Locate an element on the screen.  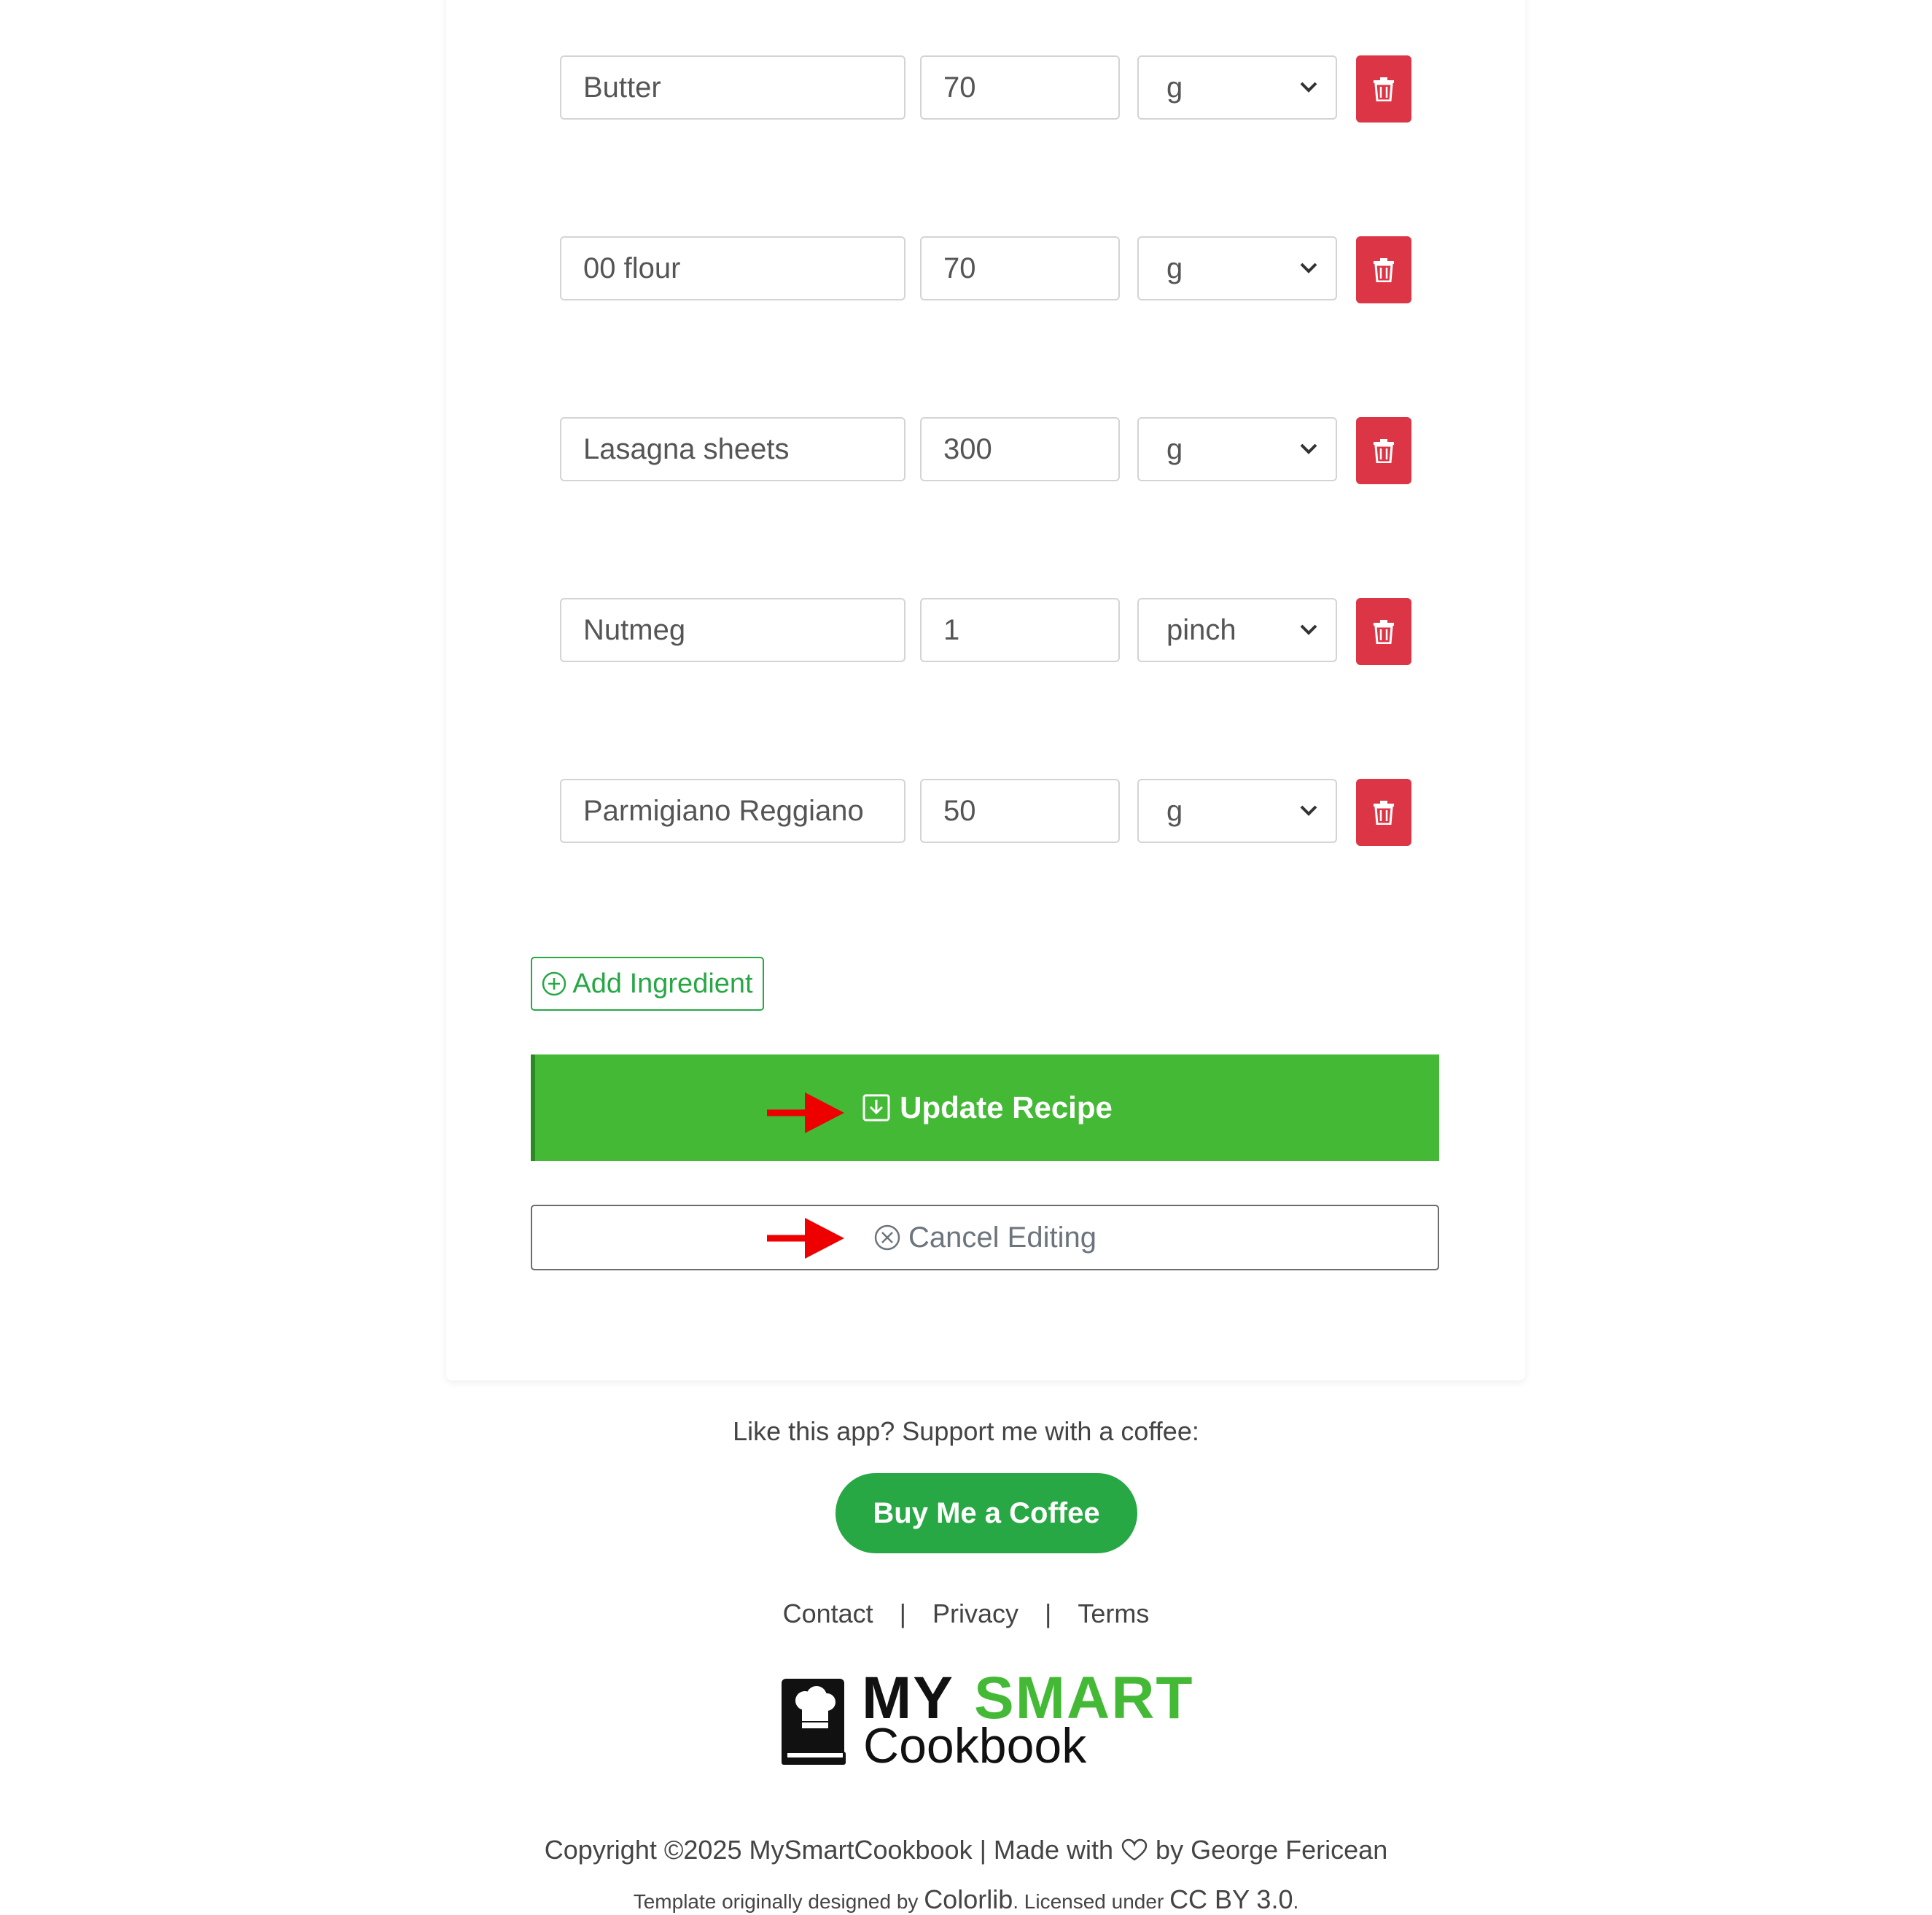
heart-icon is located at coordinates (1134, 1849).